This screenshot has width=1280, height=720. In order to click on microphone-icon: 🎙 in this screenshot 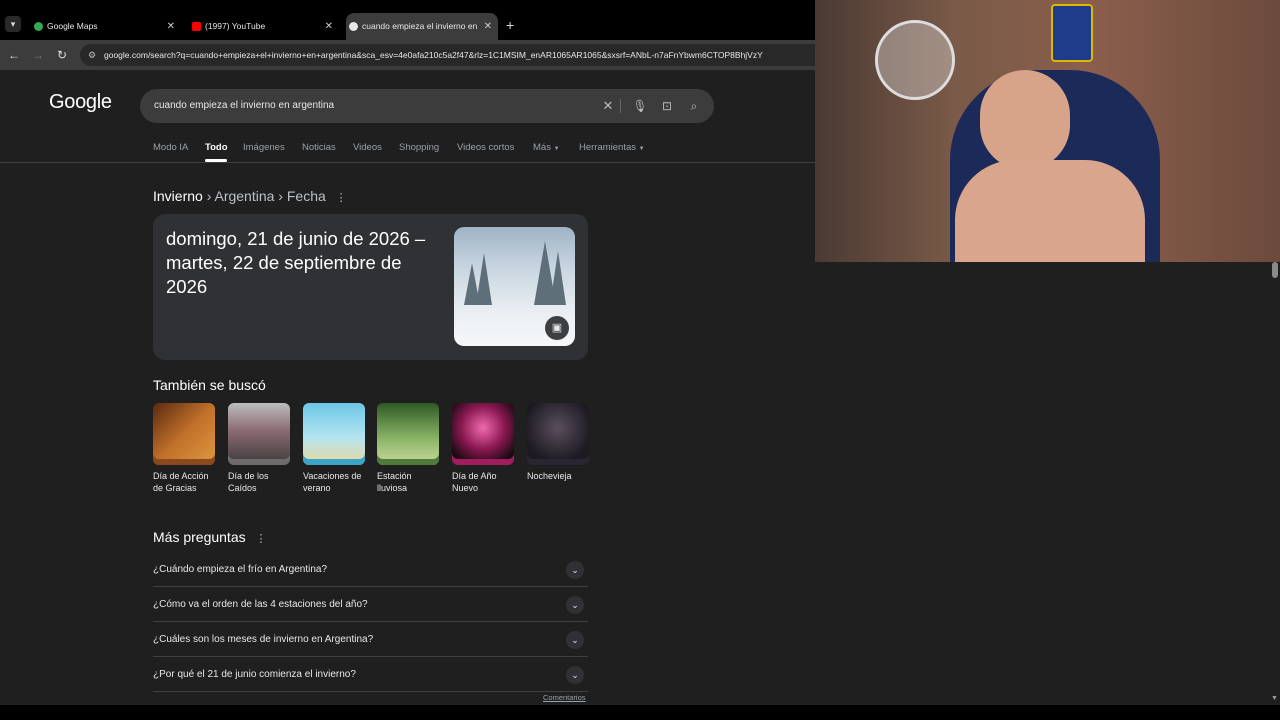, I will do `click(640, 106)`.